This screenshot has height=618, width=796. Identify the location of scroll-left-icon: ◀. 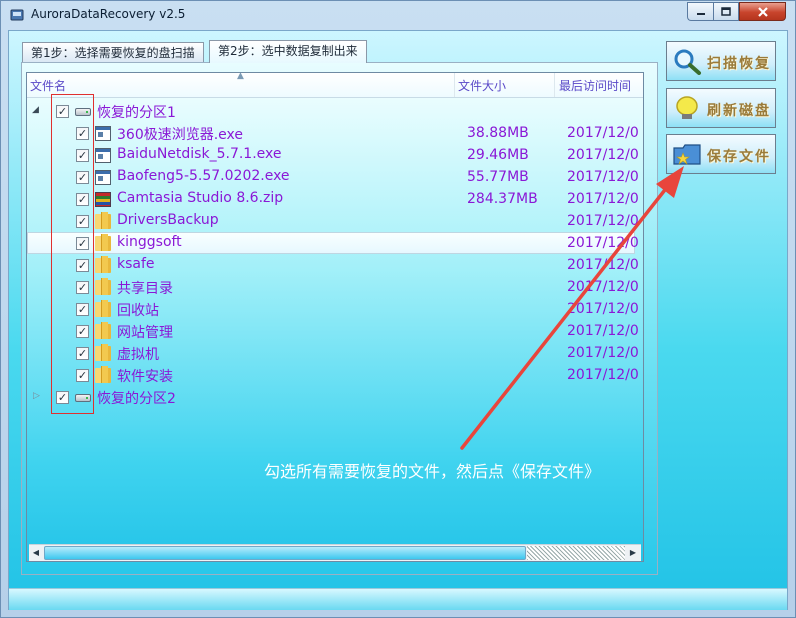
(36, 553).